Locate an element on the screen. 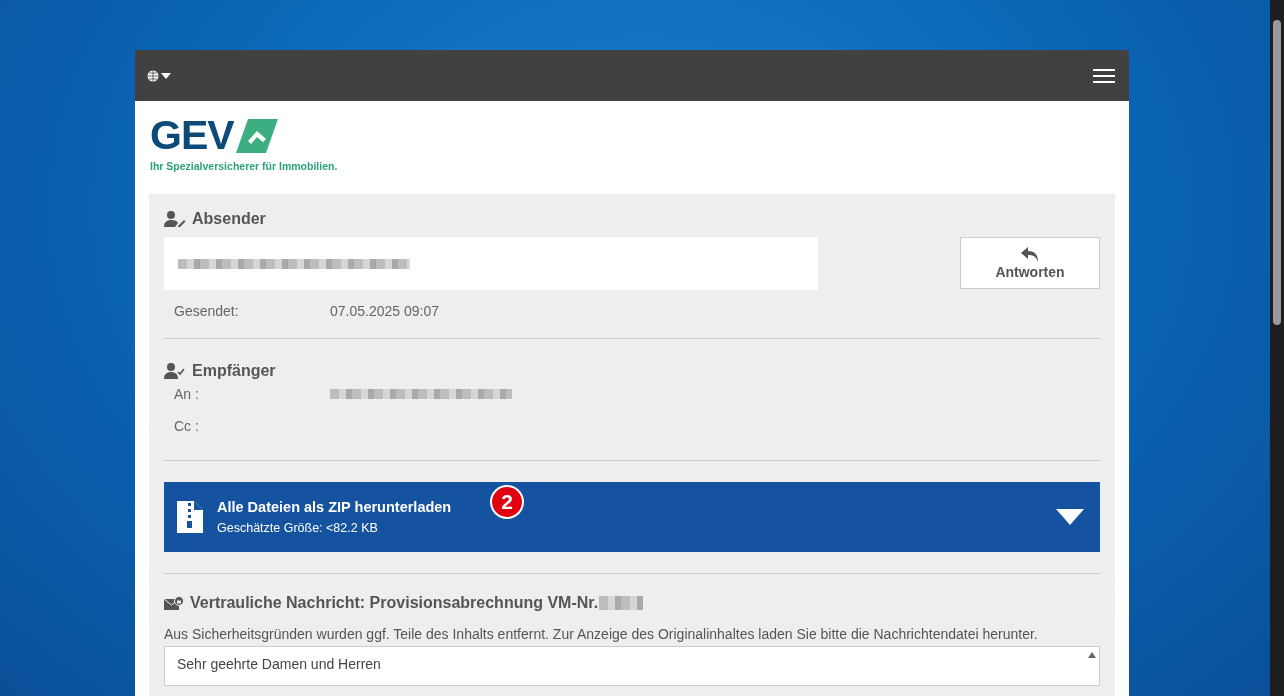 The width and height of the screenshot is (1284, 696). section-heading: Empfänger is located at coordinates (234, 371).